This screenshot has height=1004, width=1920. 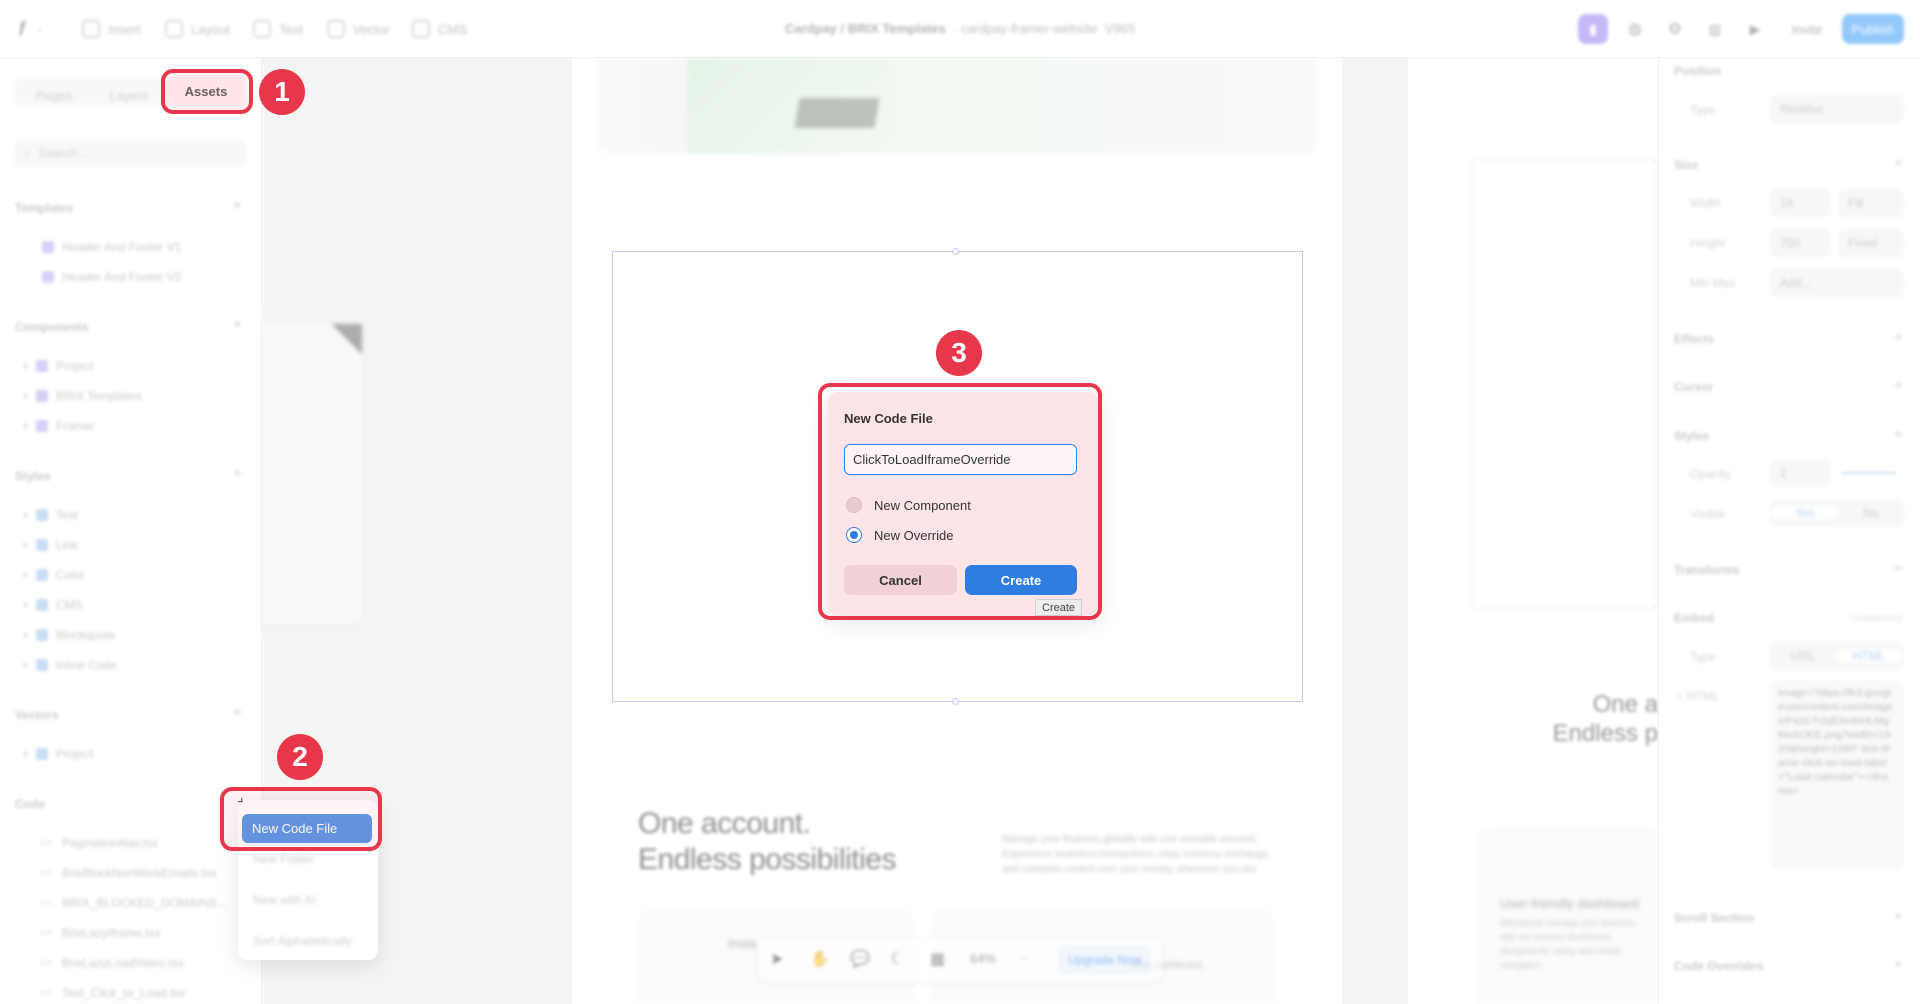 I want to click on visible-toggle: Yes No, so click(x=1837, y=513).